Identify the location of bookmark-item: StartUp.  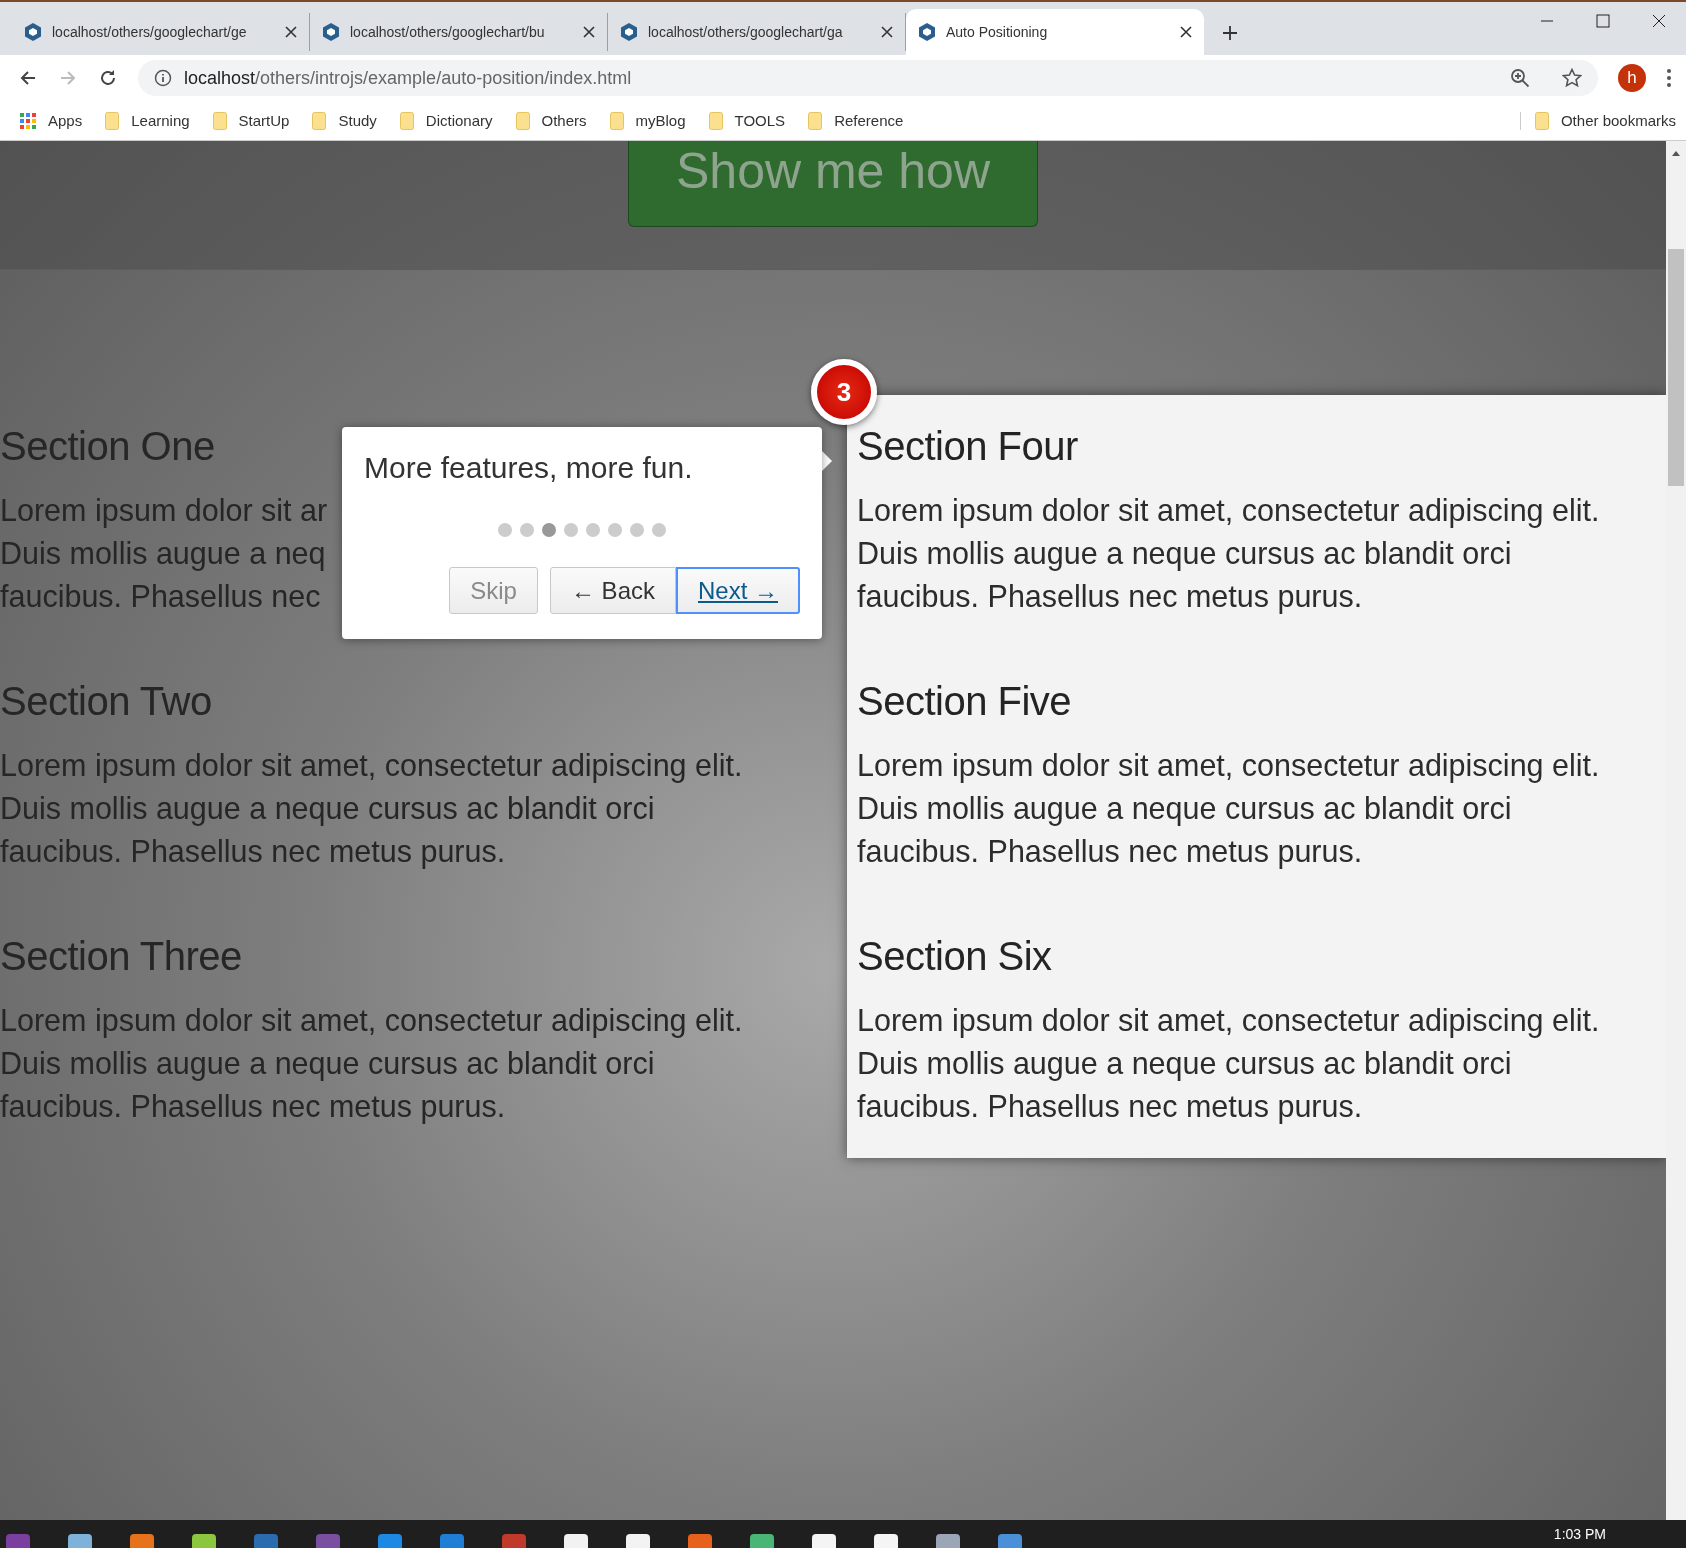
(251, 120).